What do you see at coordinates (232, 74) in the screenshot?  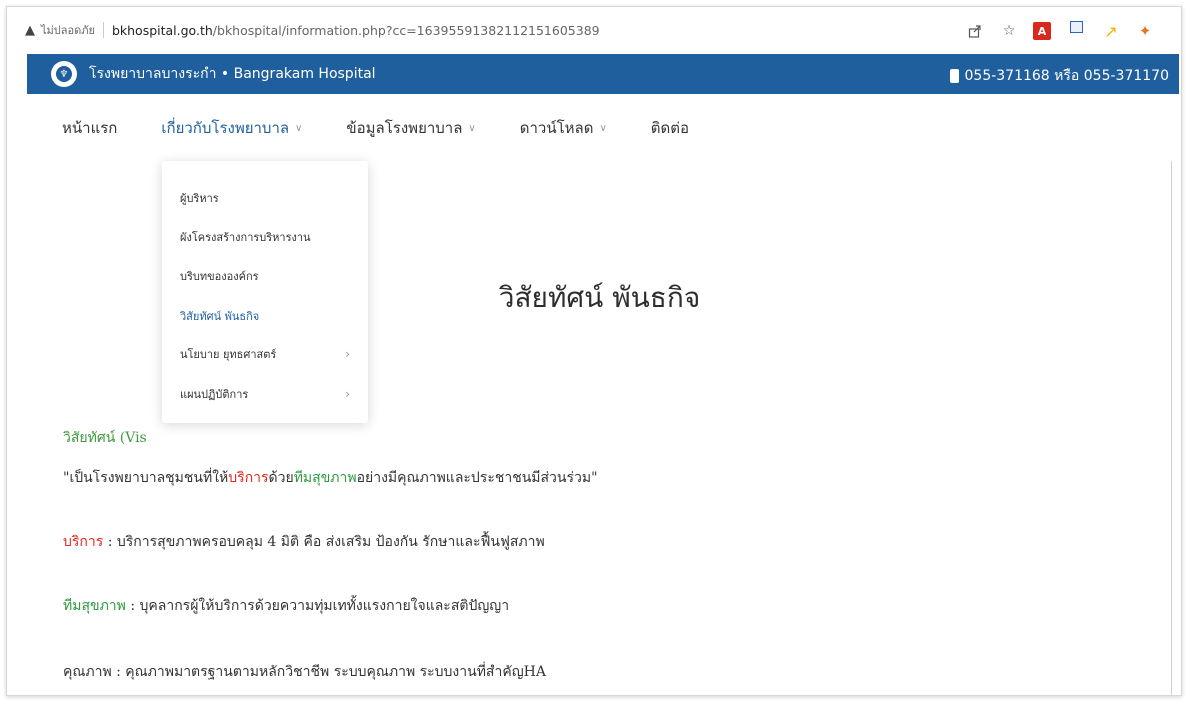 I see `site-title: โรงพยาบาลบางระกำ • Bangrakam Hospital` at bounding box center [232, 74].